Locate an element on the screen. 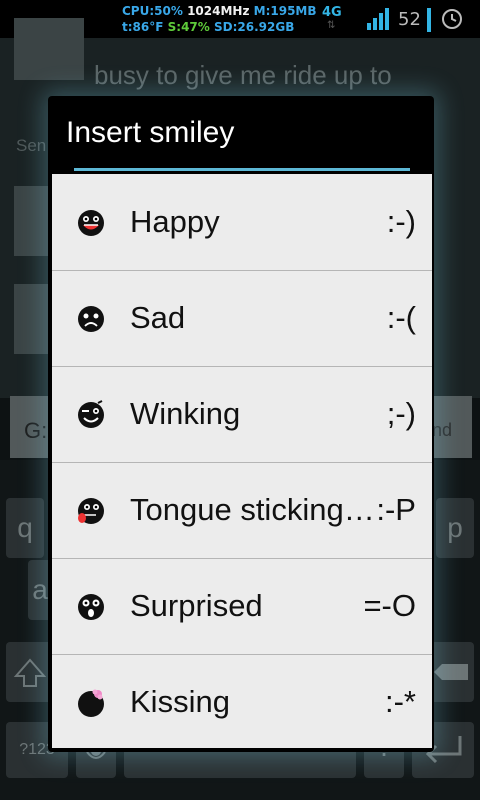  avatar is located at coordinates (49, 49).